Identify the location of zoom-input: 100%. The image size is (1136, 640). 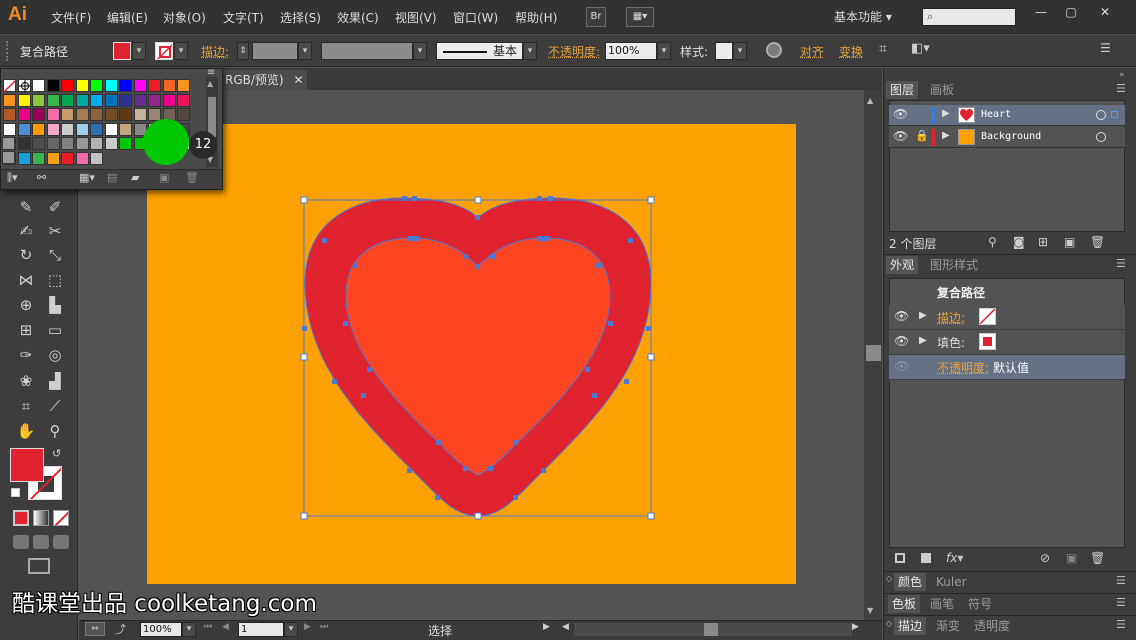
(161, 629).